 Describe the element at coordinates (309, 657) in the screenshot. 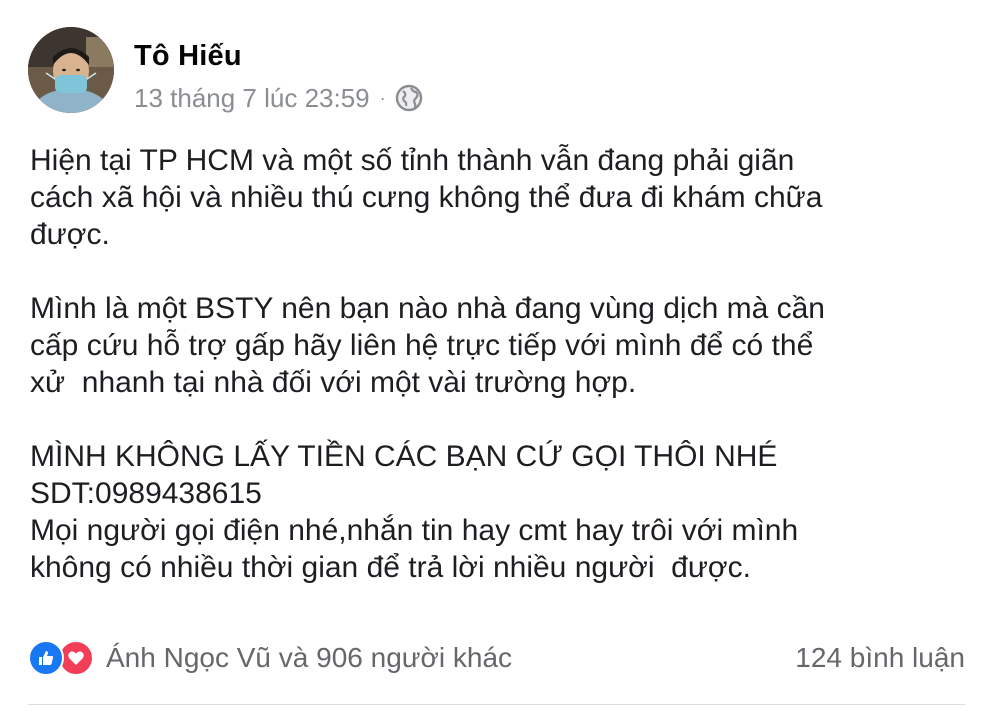

I see `reactions-text: Ánh Ngọc Vũ và 906 người khác` at that location.